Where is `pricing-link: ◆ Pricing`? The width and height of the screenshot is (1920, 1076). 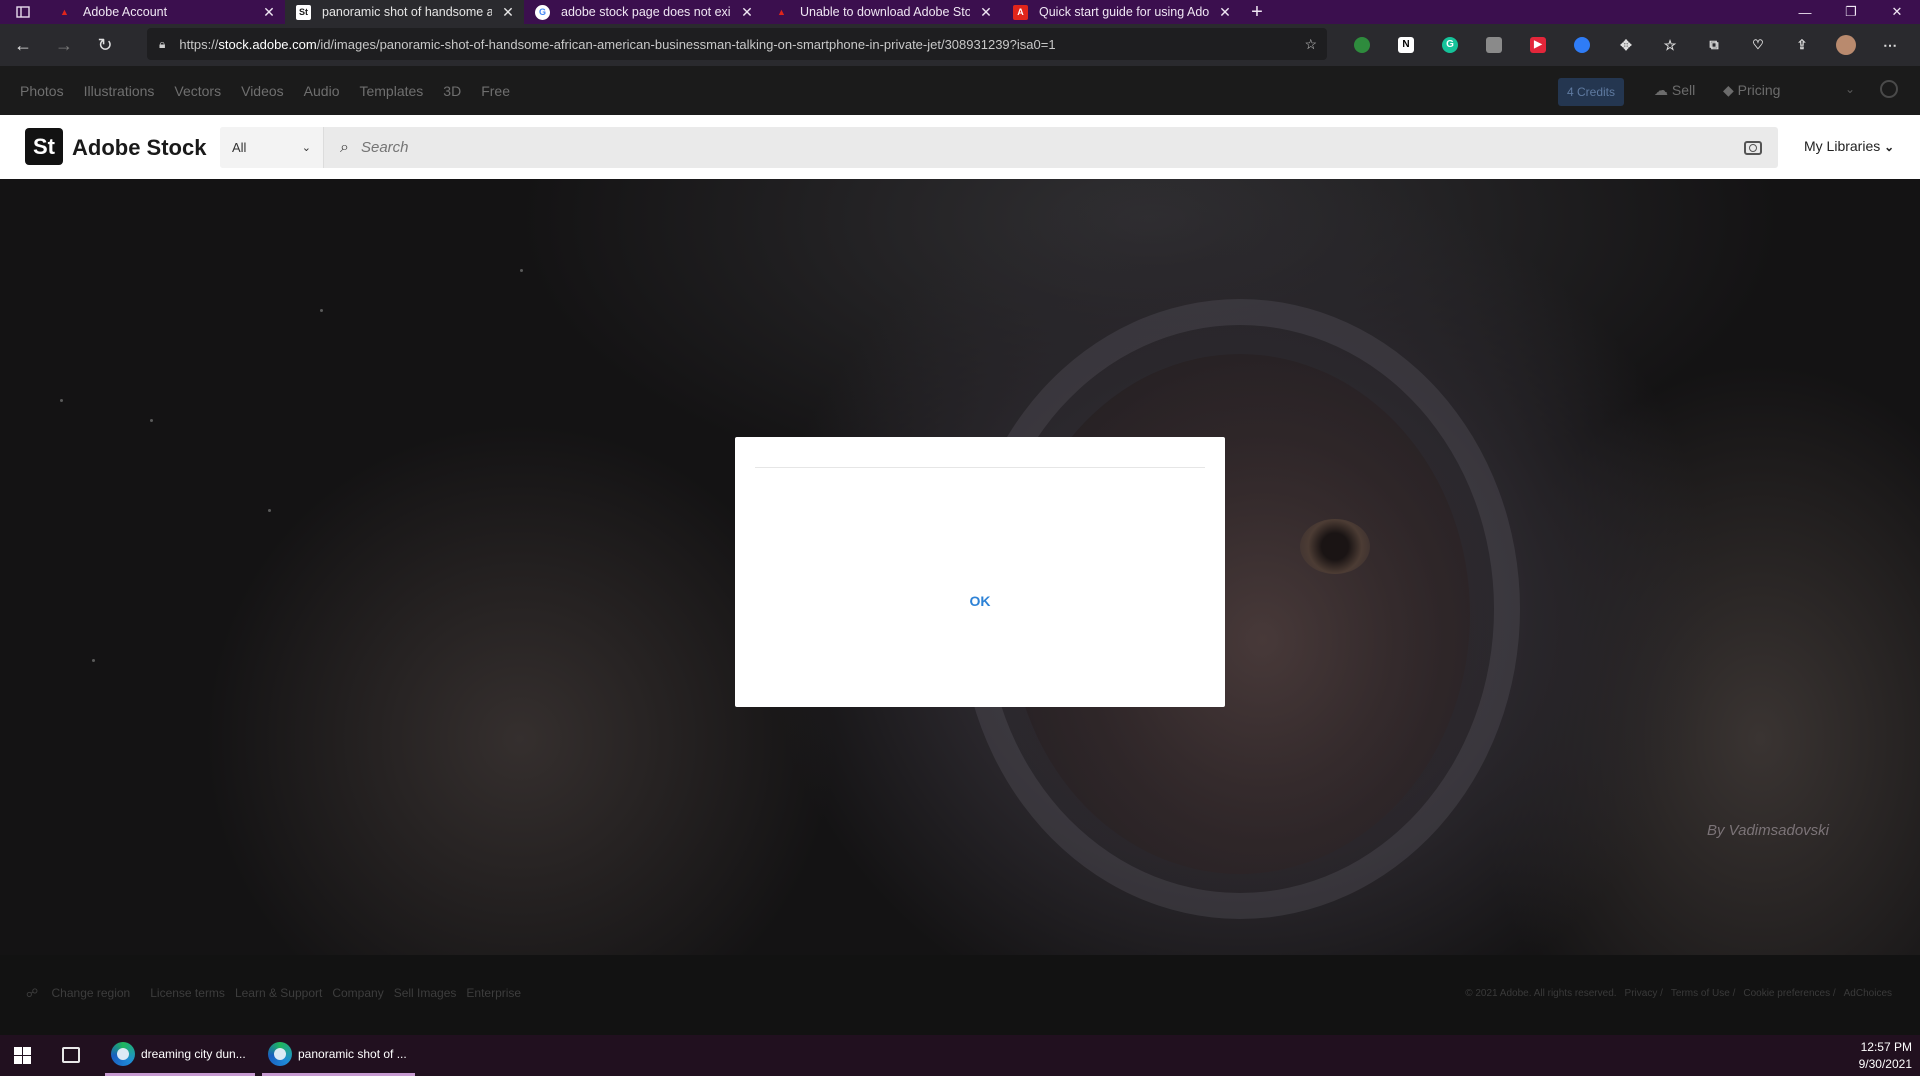
pricing-link: ◆ Pricing is located at coordinates (1751, 90).